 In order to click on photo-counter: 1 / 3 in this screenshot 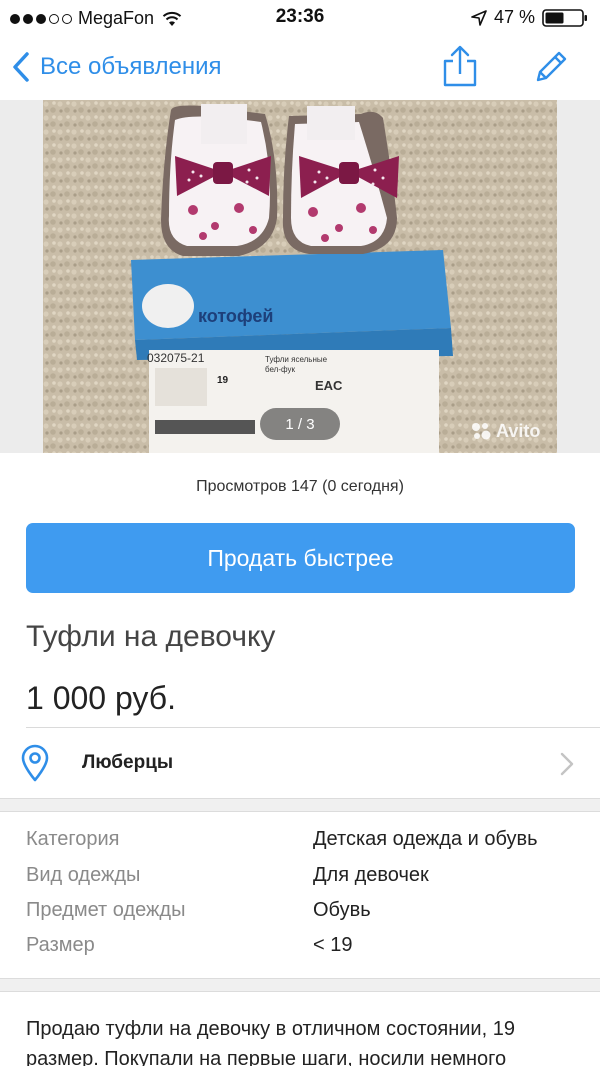, I will do `click(300, 424)`.